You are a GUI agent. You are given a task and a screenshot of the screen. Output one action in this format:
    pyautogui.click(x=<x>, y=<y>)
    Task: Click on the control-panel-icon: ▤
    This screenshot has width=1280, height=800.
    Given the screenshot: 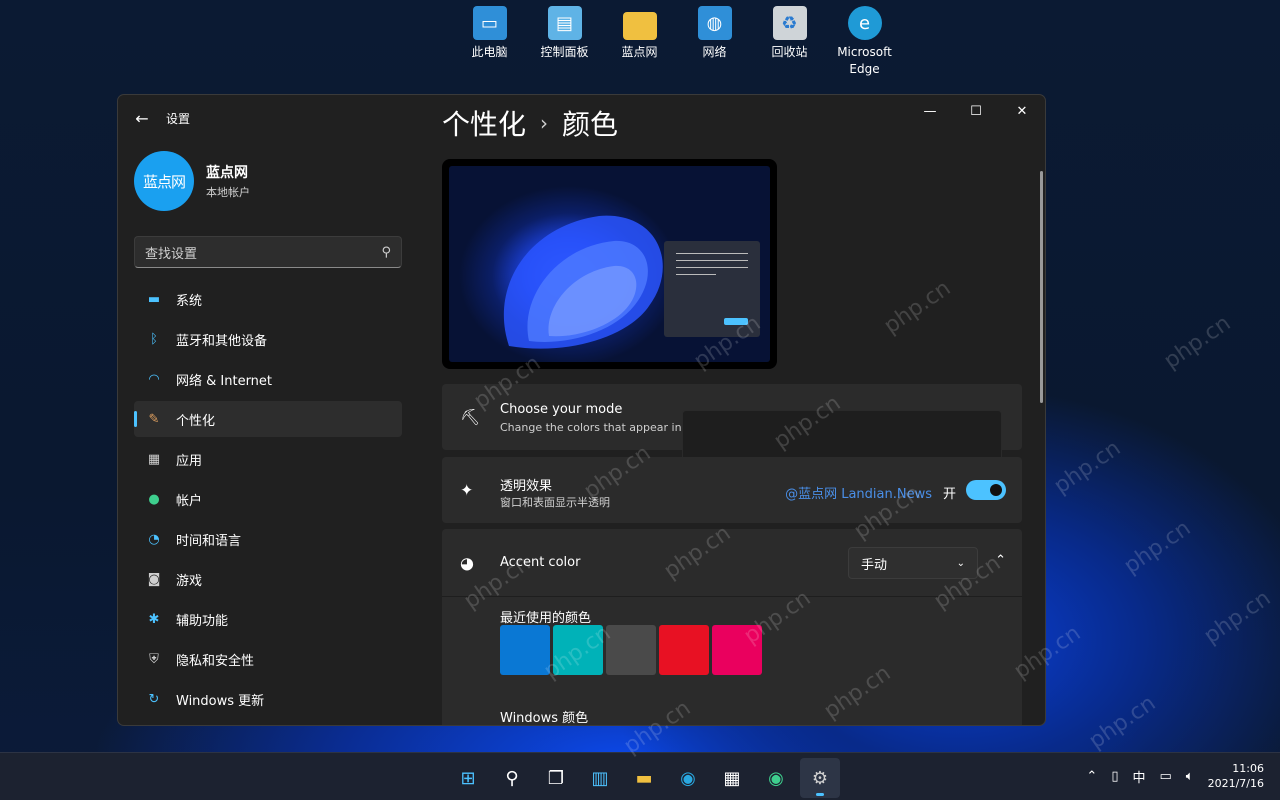 What is the action you would take?
    pyautogui.click(x=564, y=23)
    